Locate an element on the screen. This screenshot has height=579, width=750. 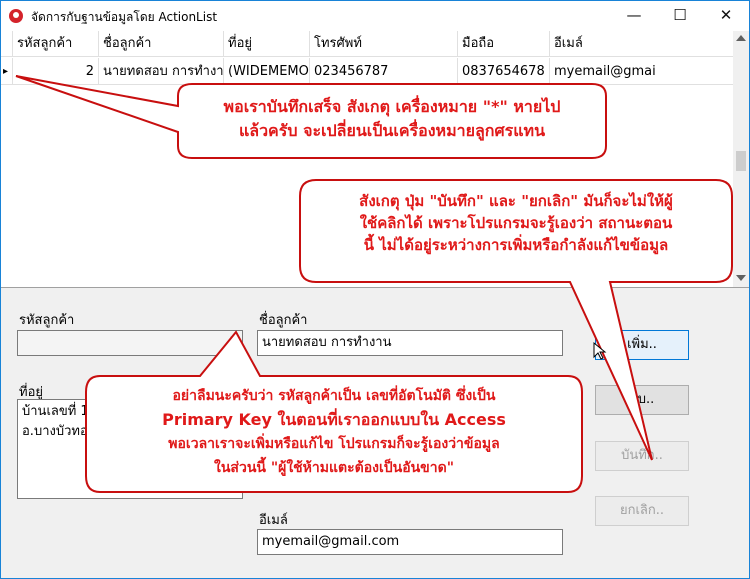
title-bar: จัดการกับฐานข้อมูลโดย ActionList — ☐ ✕ is located at coordinates (375, 16).